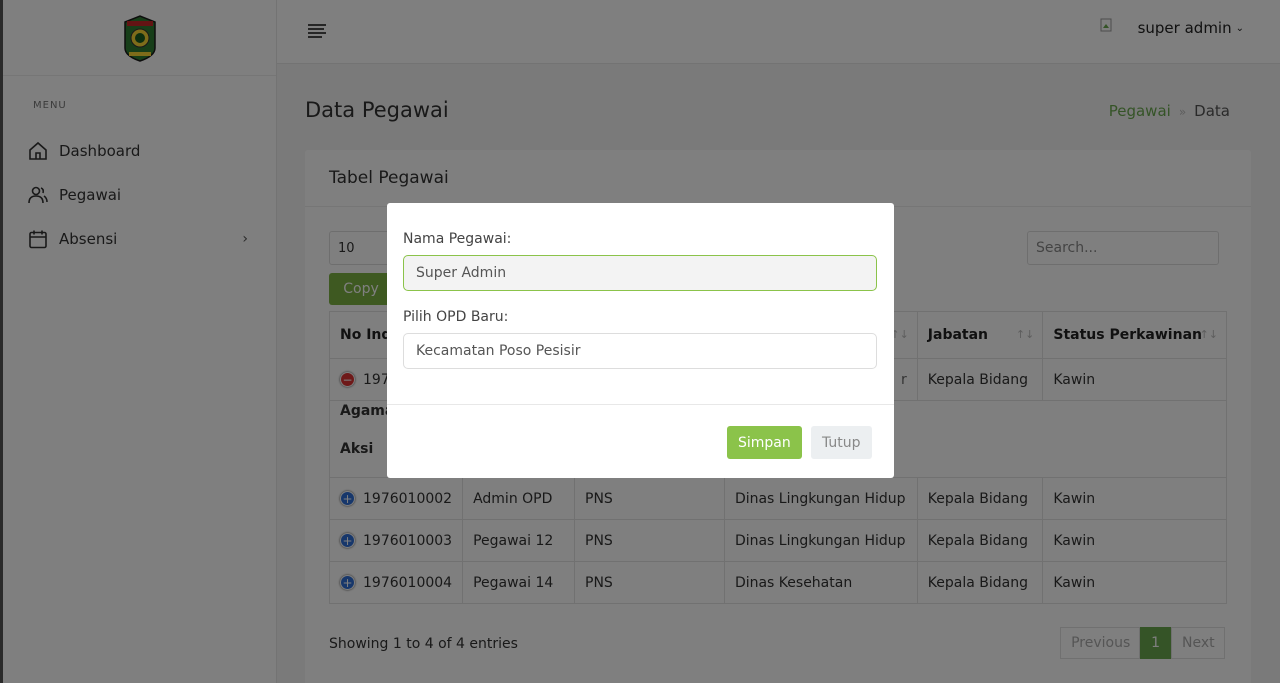 This screenshot has width=1280, height=683. I want to click on pilih-opd-label: Pilih OPD Baru:, so click(456, 317).